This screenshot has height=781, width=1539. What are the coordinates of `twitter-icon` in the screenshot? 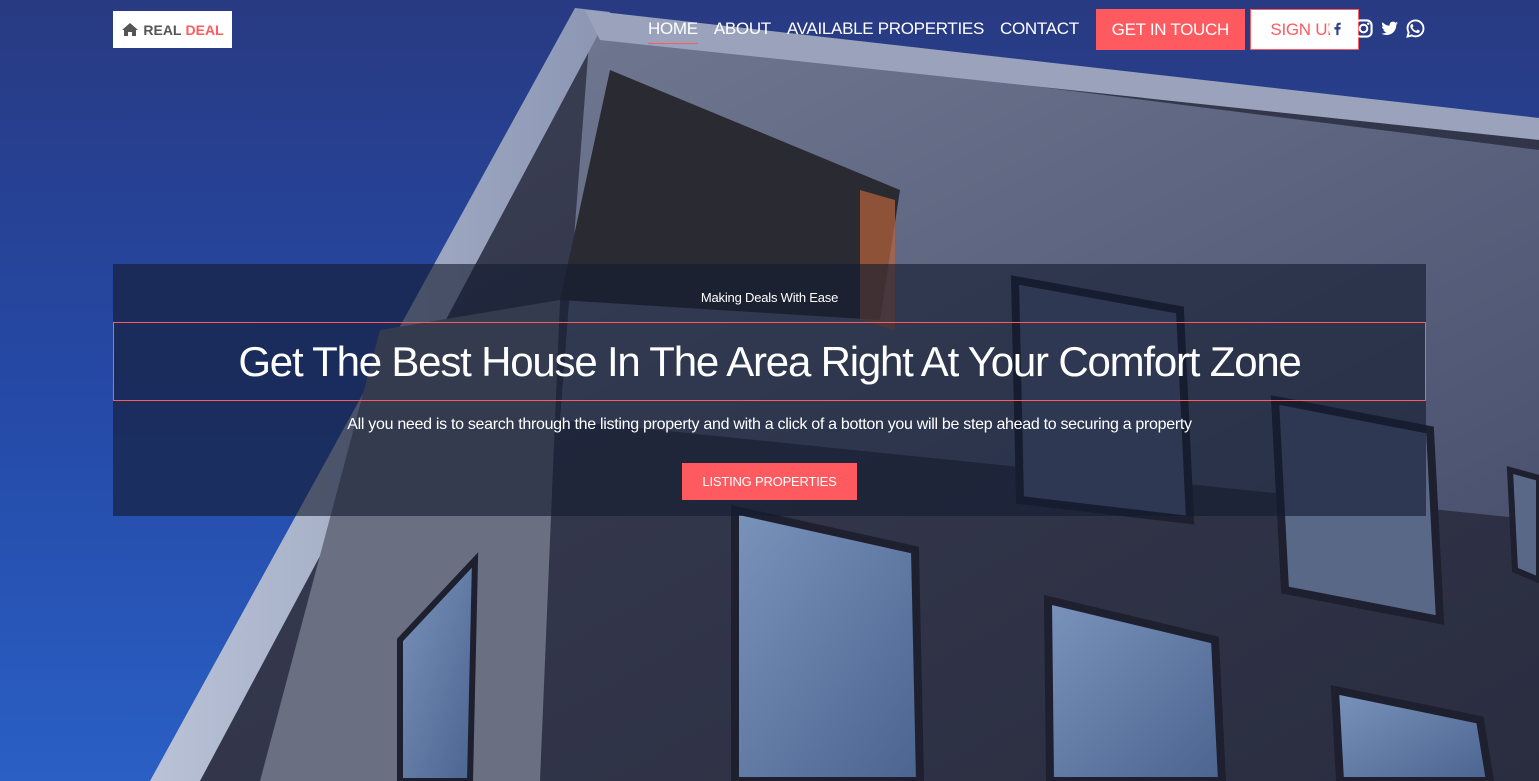 It's located at (1389, 28).